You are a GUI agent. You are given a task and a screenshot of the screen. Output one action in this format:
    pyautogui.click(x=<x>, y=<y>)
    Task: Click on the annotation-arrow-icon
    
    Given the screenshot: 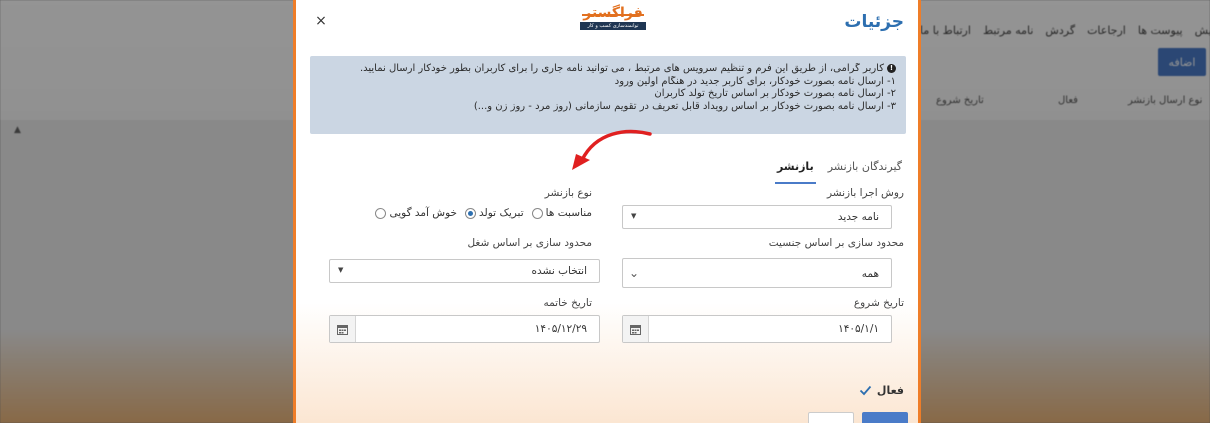 What is the action you would take?
    pyautogui.click(x=612, y=149)
    